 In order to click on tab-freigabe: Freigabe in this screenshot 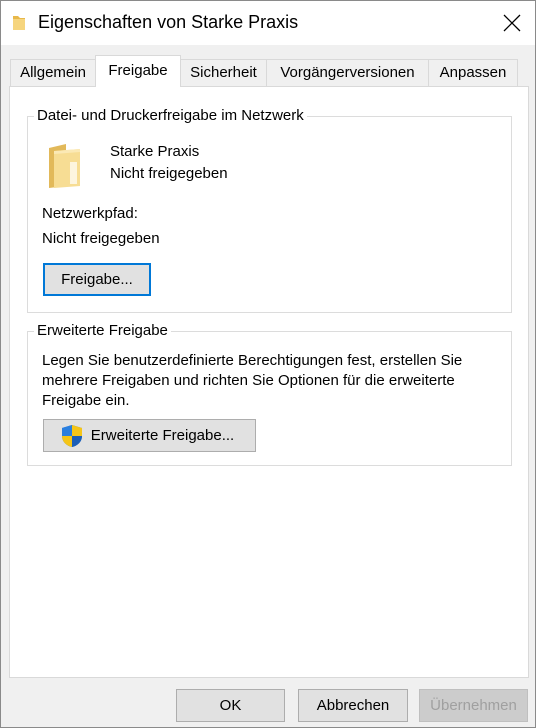, I will do `click(138, 71)`.